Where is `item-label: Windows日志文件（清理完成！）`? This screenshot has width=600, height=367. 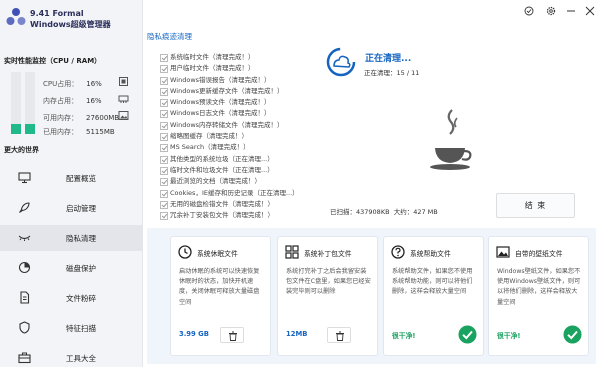
item-label: Windows日志文件（清理完成！） is located at coordinates (220, 113).